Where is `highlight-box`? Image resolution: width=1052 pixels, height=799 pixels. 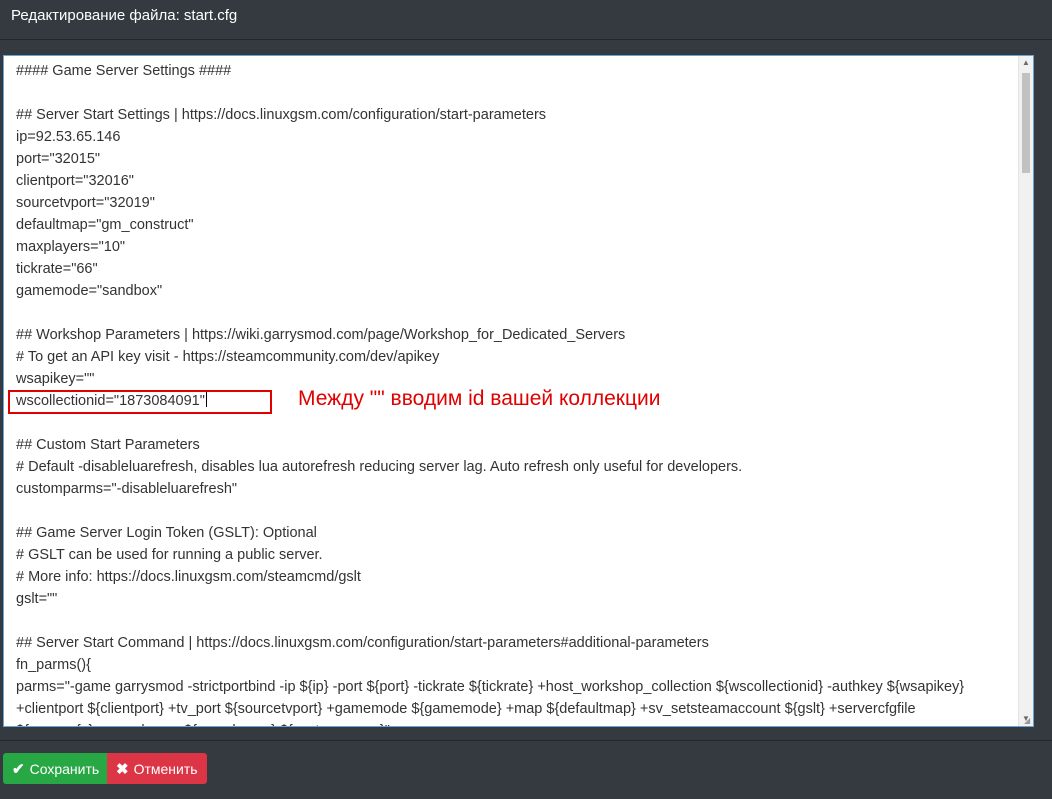
highlight-box is located at coordinates (140, 402).